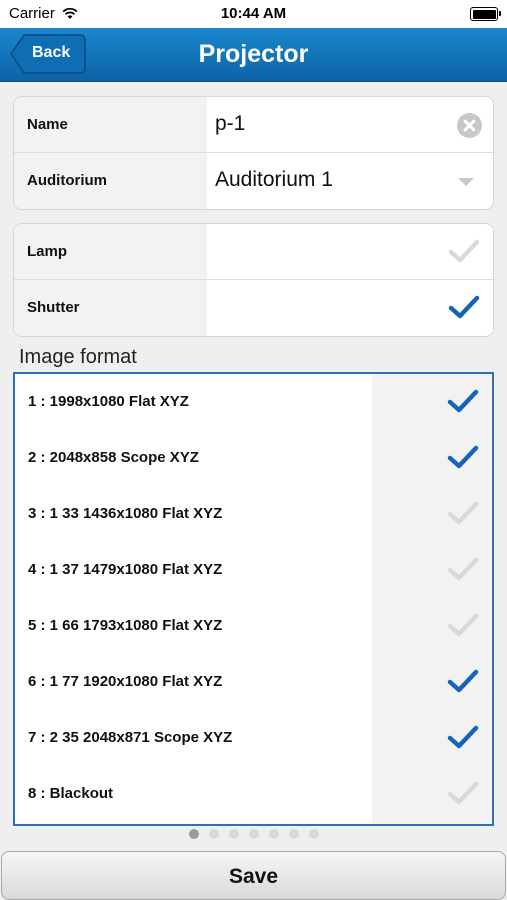  Describe the element at coordinates (253, 682) in the screenshot. I see `list-item: 6 : 1 77 1920x1080 Flat XYZ` at that location.